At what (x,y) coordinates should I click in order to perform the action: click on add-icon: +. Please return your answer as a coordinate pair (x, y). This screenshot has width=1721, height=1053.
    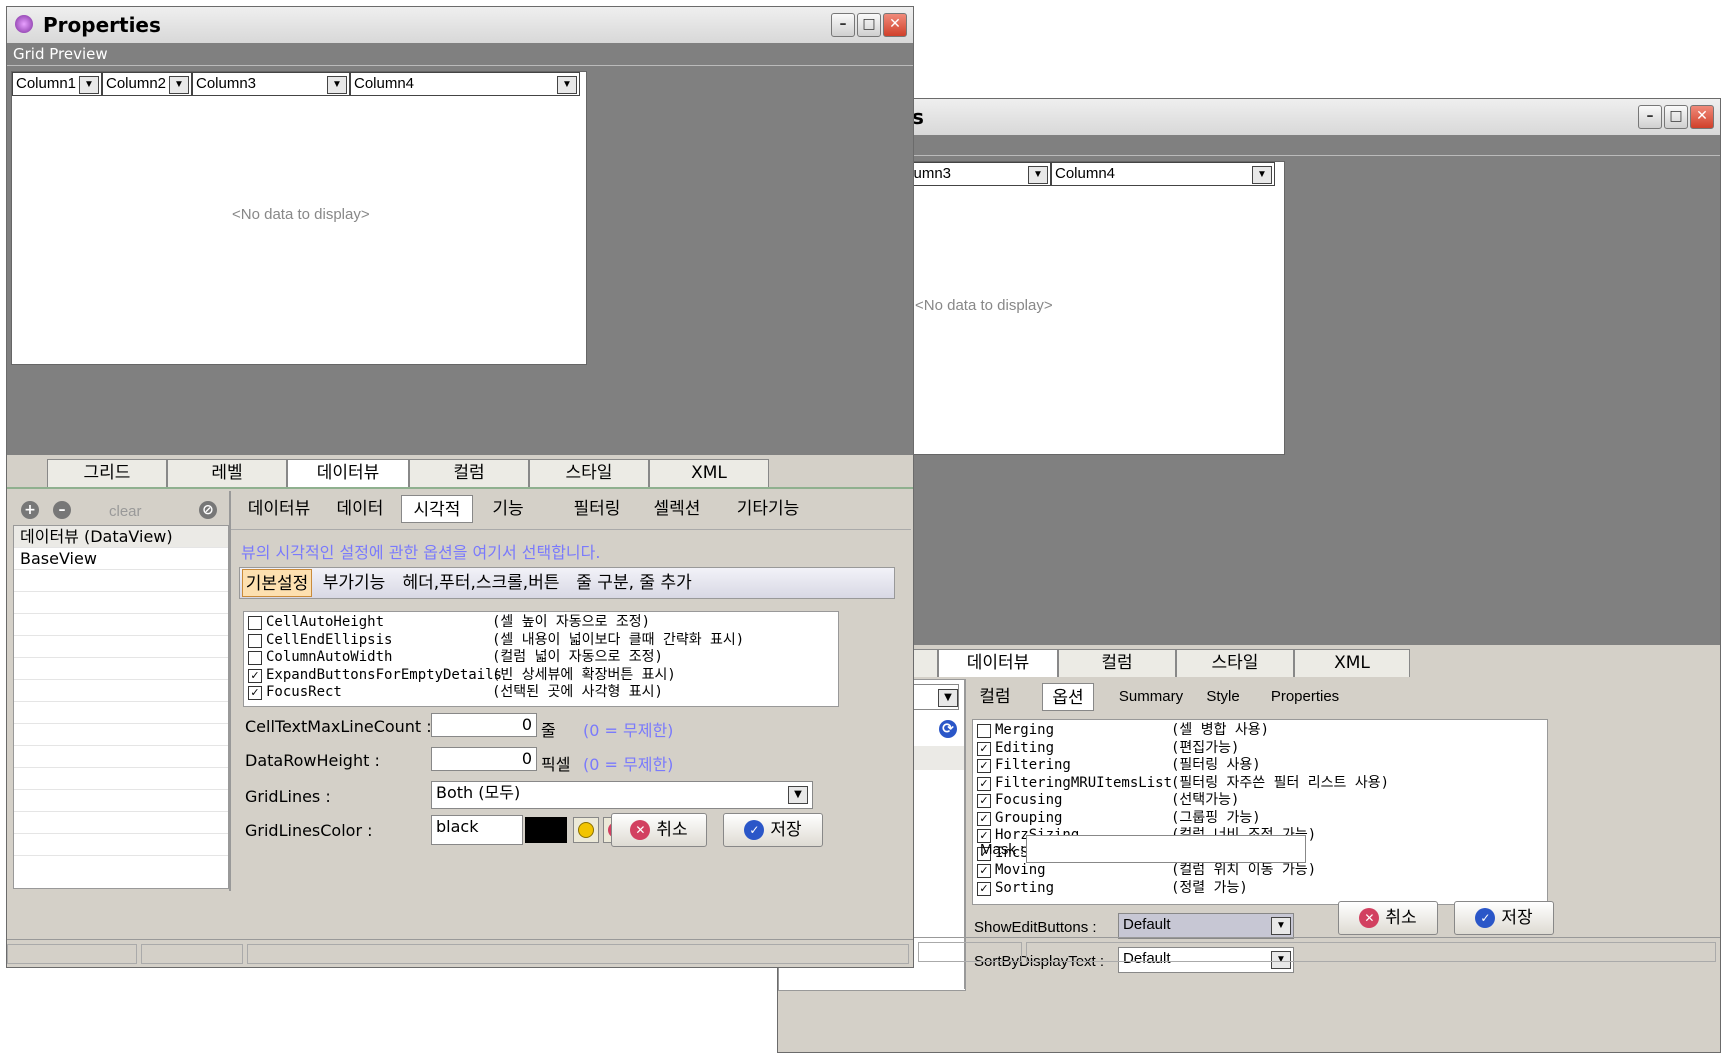
    Looking at the image, I should click on (30, 510).